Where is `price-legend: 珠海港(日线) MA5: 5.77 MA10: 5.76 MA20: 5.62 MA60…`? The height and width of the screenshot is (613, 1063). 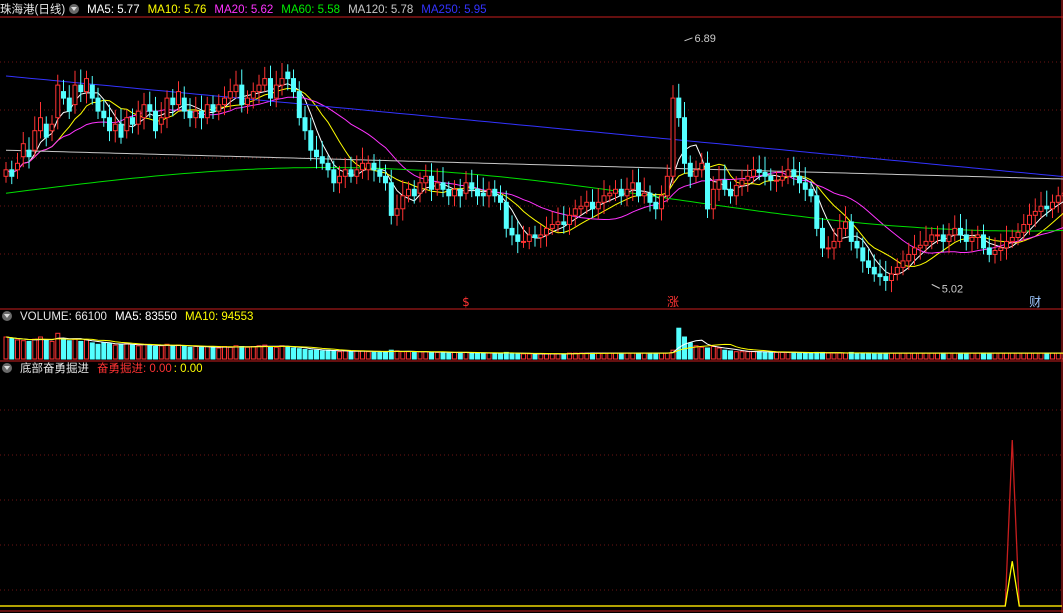
price-legend: 珠海港(日线) MA5: 5.77 MA10: 5.76 MA20: 5.62 MA60… is located at coordinates (247, 10).